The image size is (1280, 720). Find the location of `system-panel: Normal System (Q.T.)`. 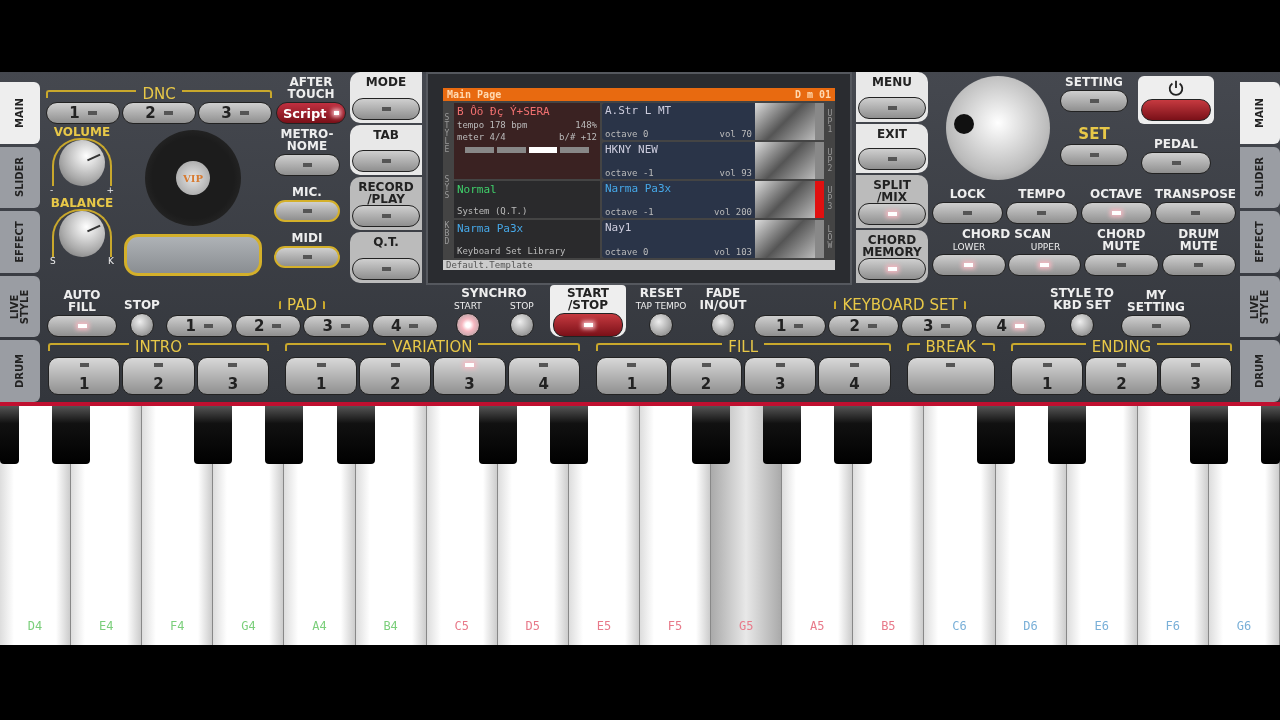

system-panel: Normal System (Q.T.) is located at coordinates (527, 200).